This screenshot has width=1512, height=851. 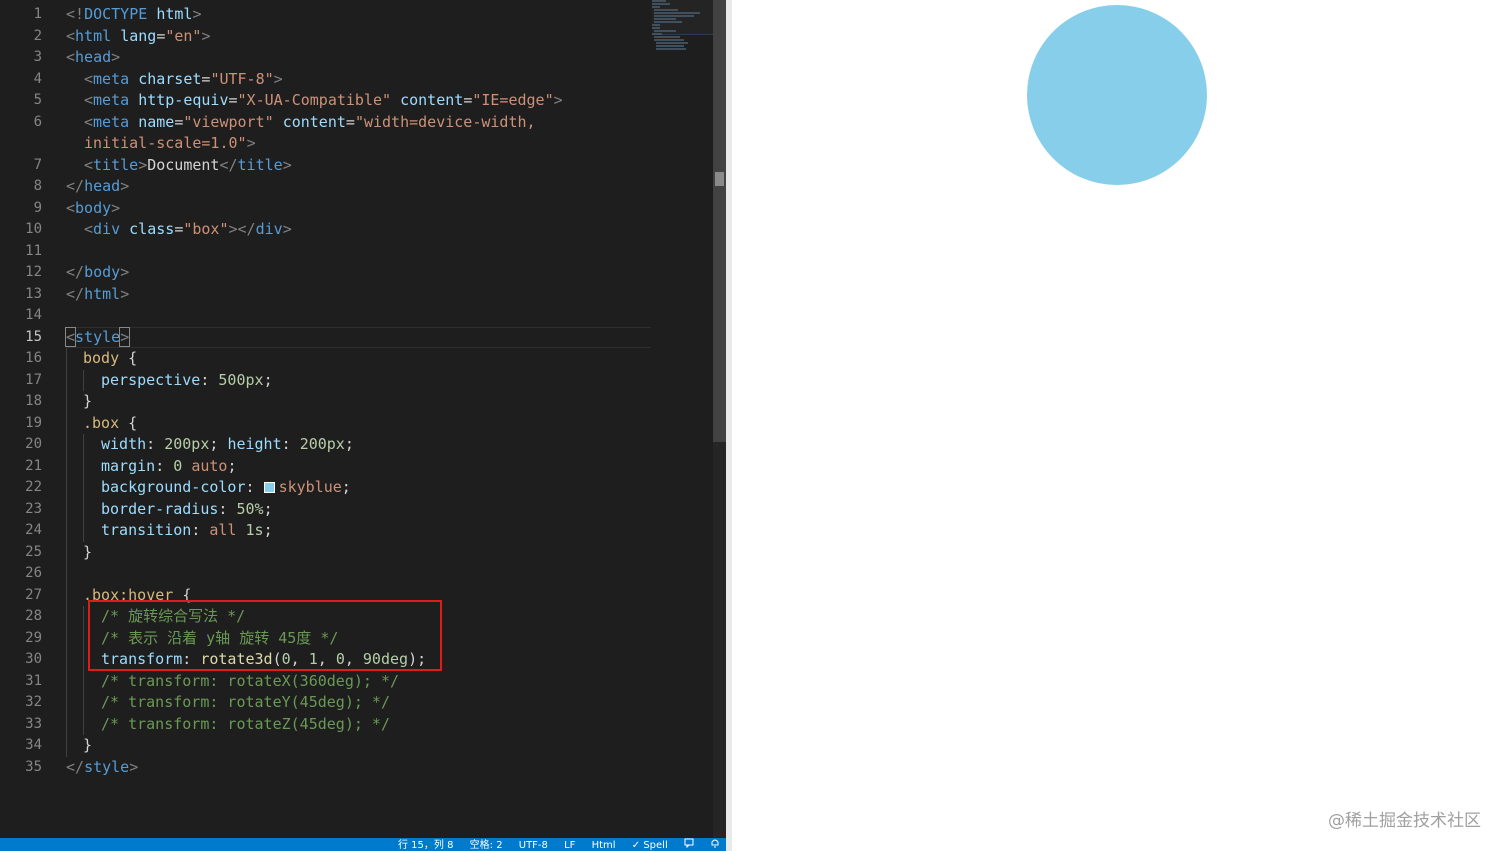 What do you see at coordinates (358, 15) in the screenshot?
I see `code-line: <!DOCTYPE html>` at bounding box center [358, 15].